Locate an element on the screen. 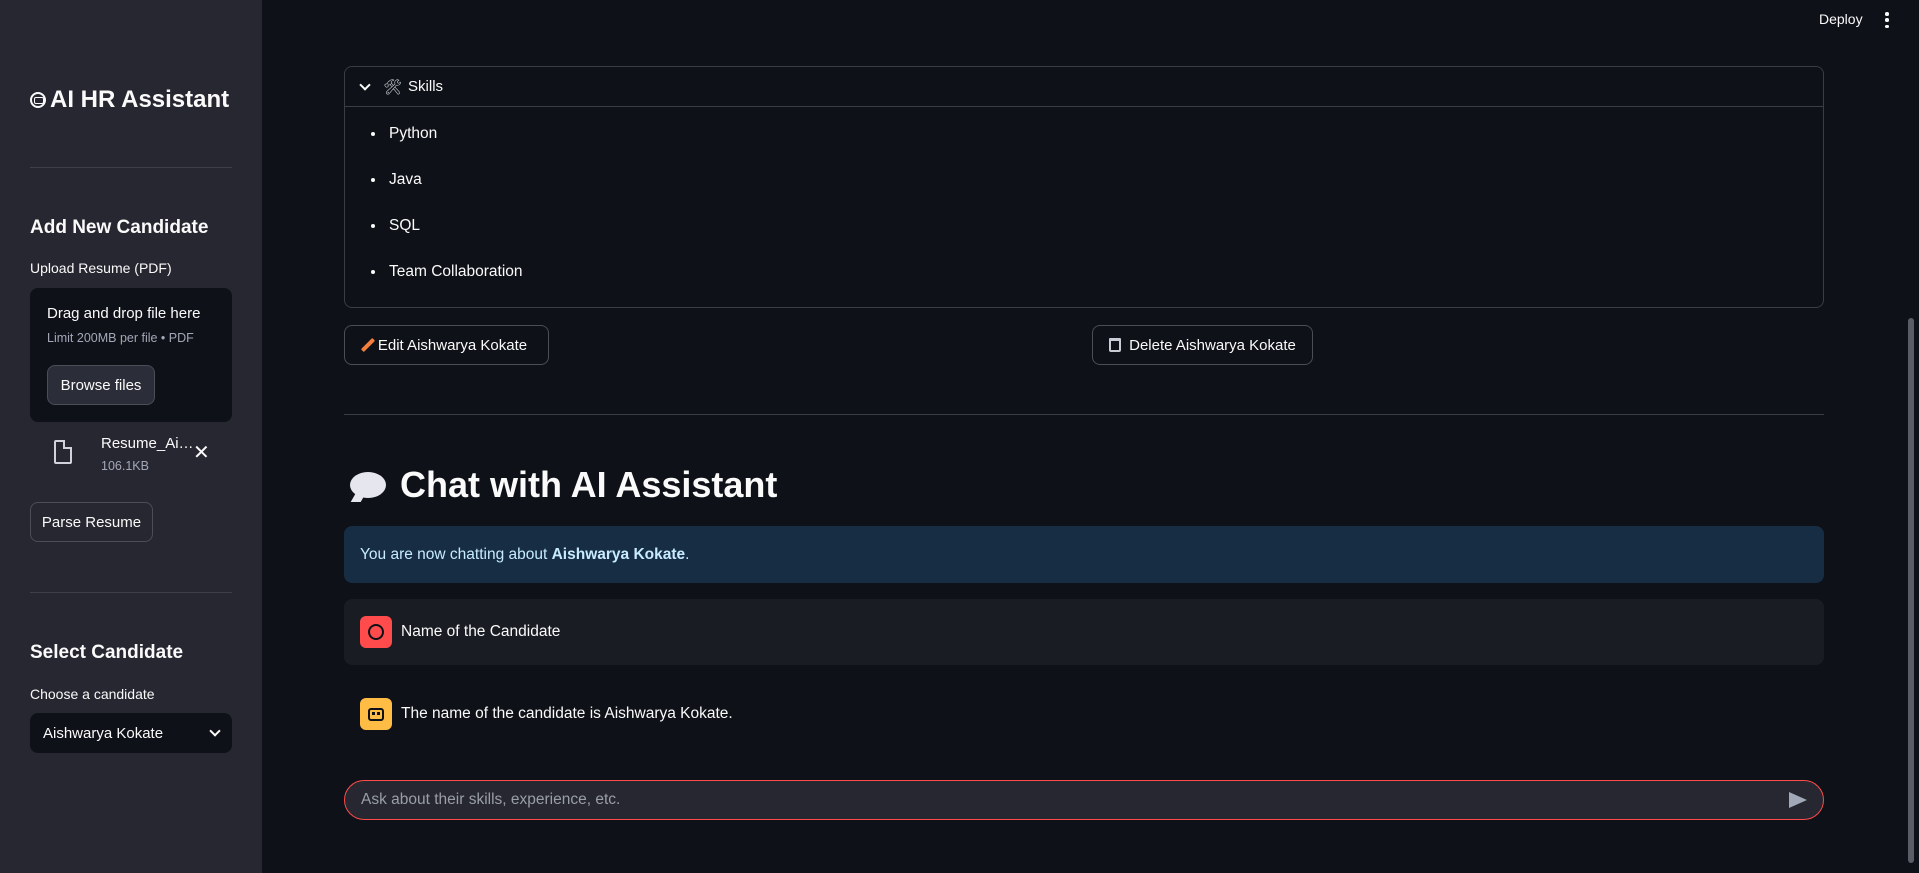 The height and width of the screenshot is (873, 1919). user-avatar is located at coordinates (376, 632).